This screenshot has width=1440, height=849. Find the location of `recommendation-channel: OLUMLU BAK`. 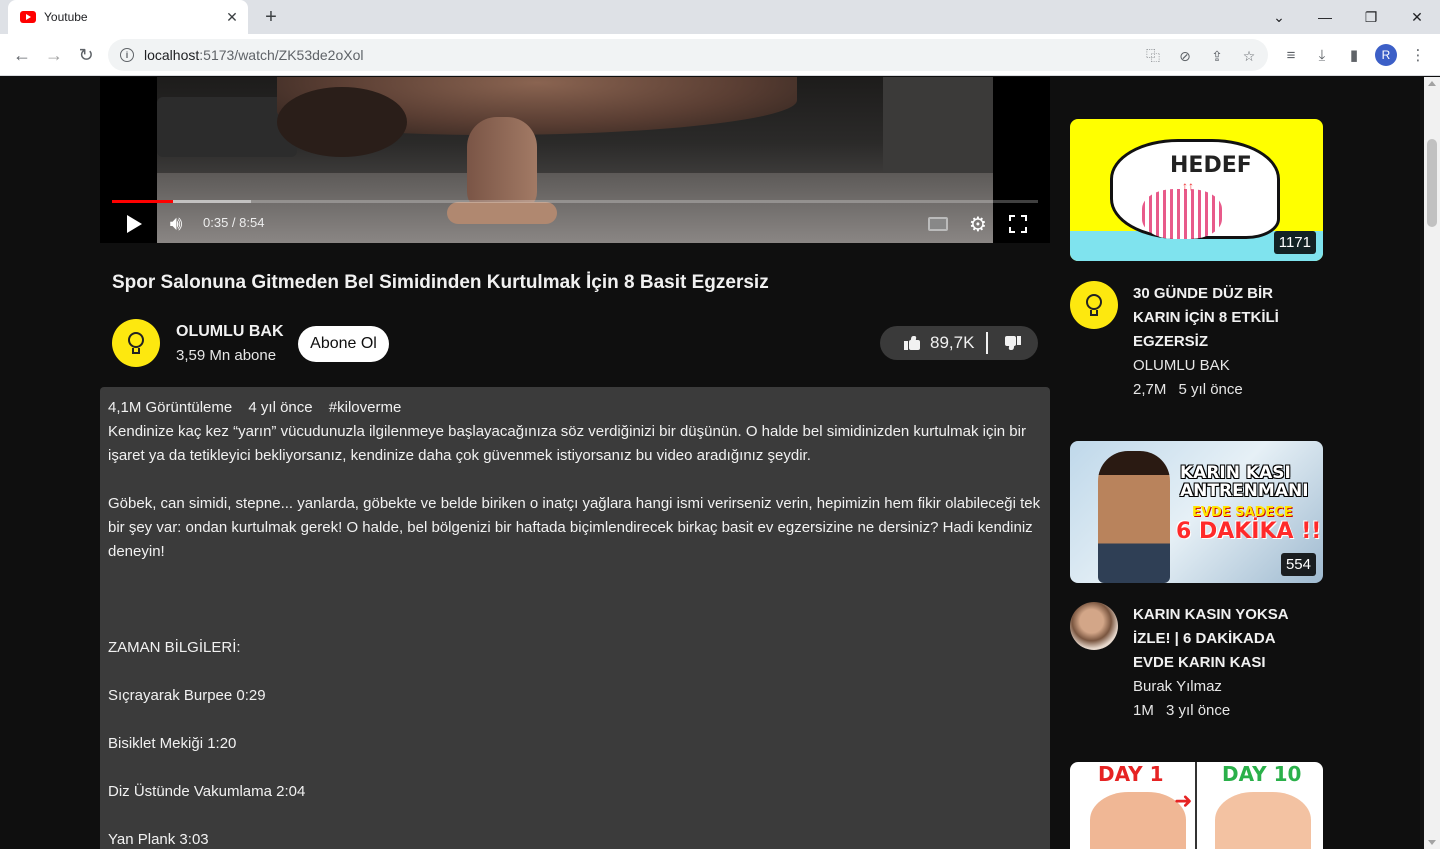

recommendation-channel: OLUMLU BAK is located at coordinates (1181, 365).